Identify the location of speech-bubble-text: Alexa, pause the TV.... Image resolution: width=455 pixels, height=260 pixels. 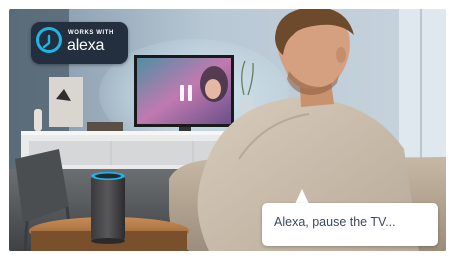
(335, 222).